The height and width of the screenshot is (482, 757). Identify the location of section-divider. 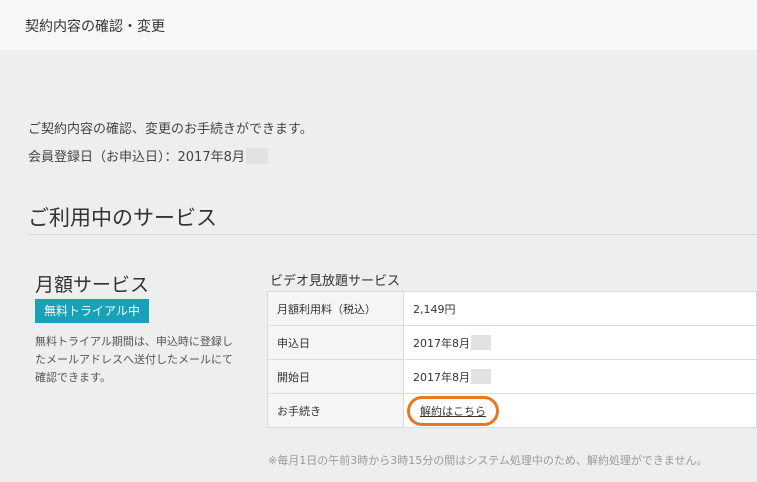
(392, 234).